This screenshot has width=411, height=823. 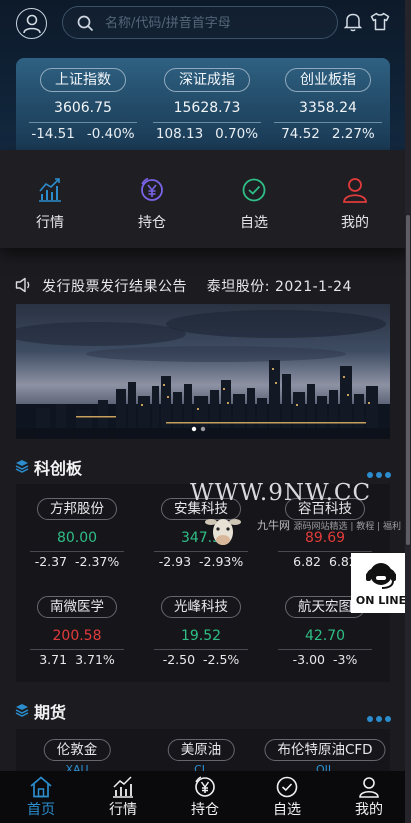 What do you see at coordinates (201, 755) in the screenshot?
I see `futures-card: 美原油 CL` at bounding box center [201, 755].